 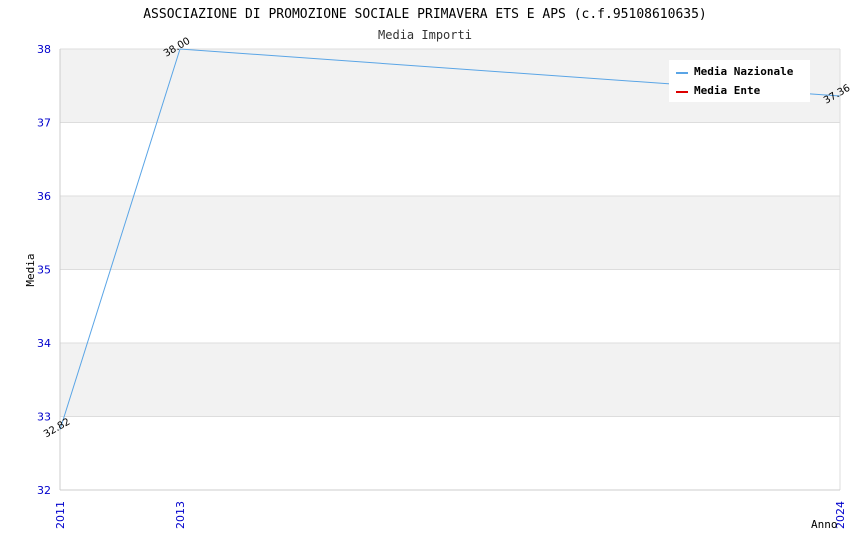 I want to click on y-tick-label: 38, so click(x=44, y=49).